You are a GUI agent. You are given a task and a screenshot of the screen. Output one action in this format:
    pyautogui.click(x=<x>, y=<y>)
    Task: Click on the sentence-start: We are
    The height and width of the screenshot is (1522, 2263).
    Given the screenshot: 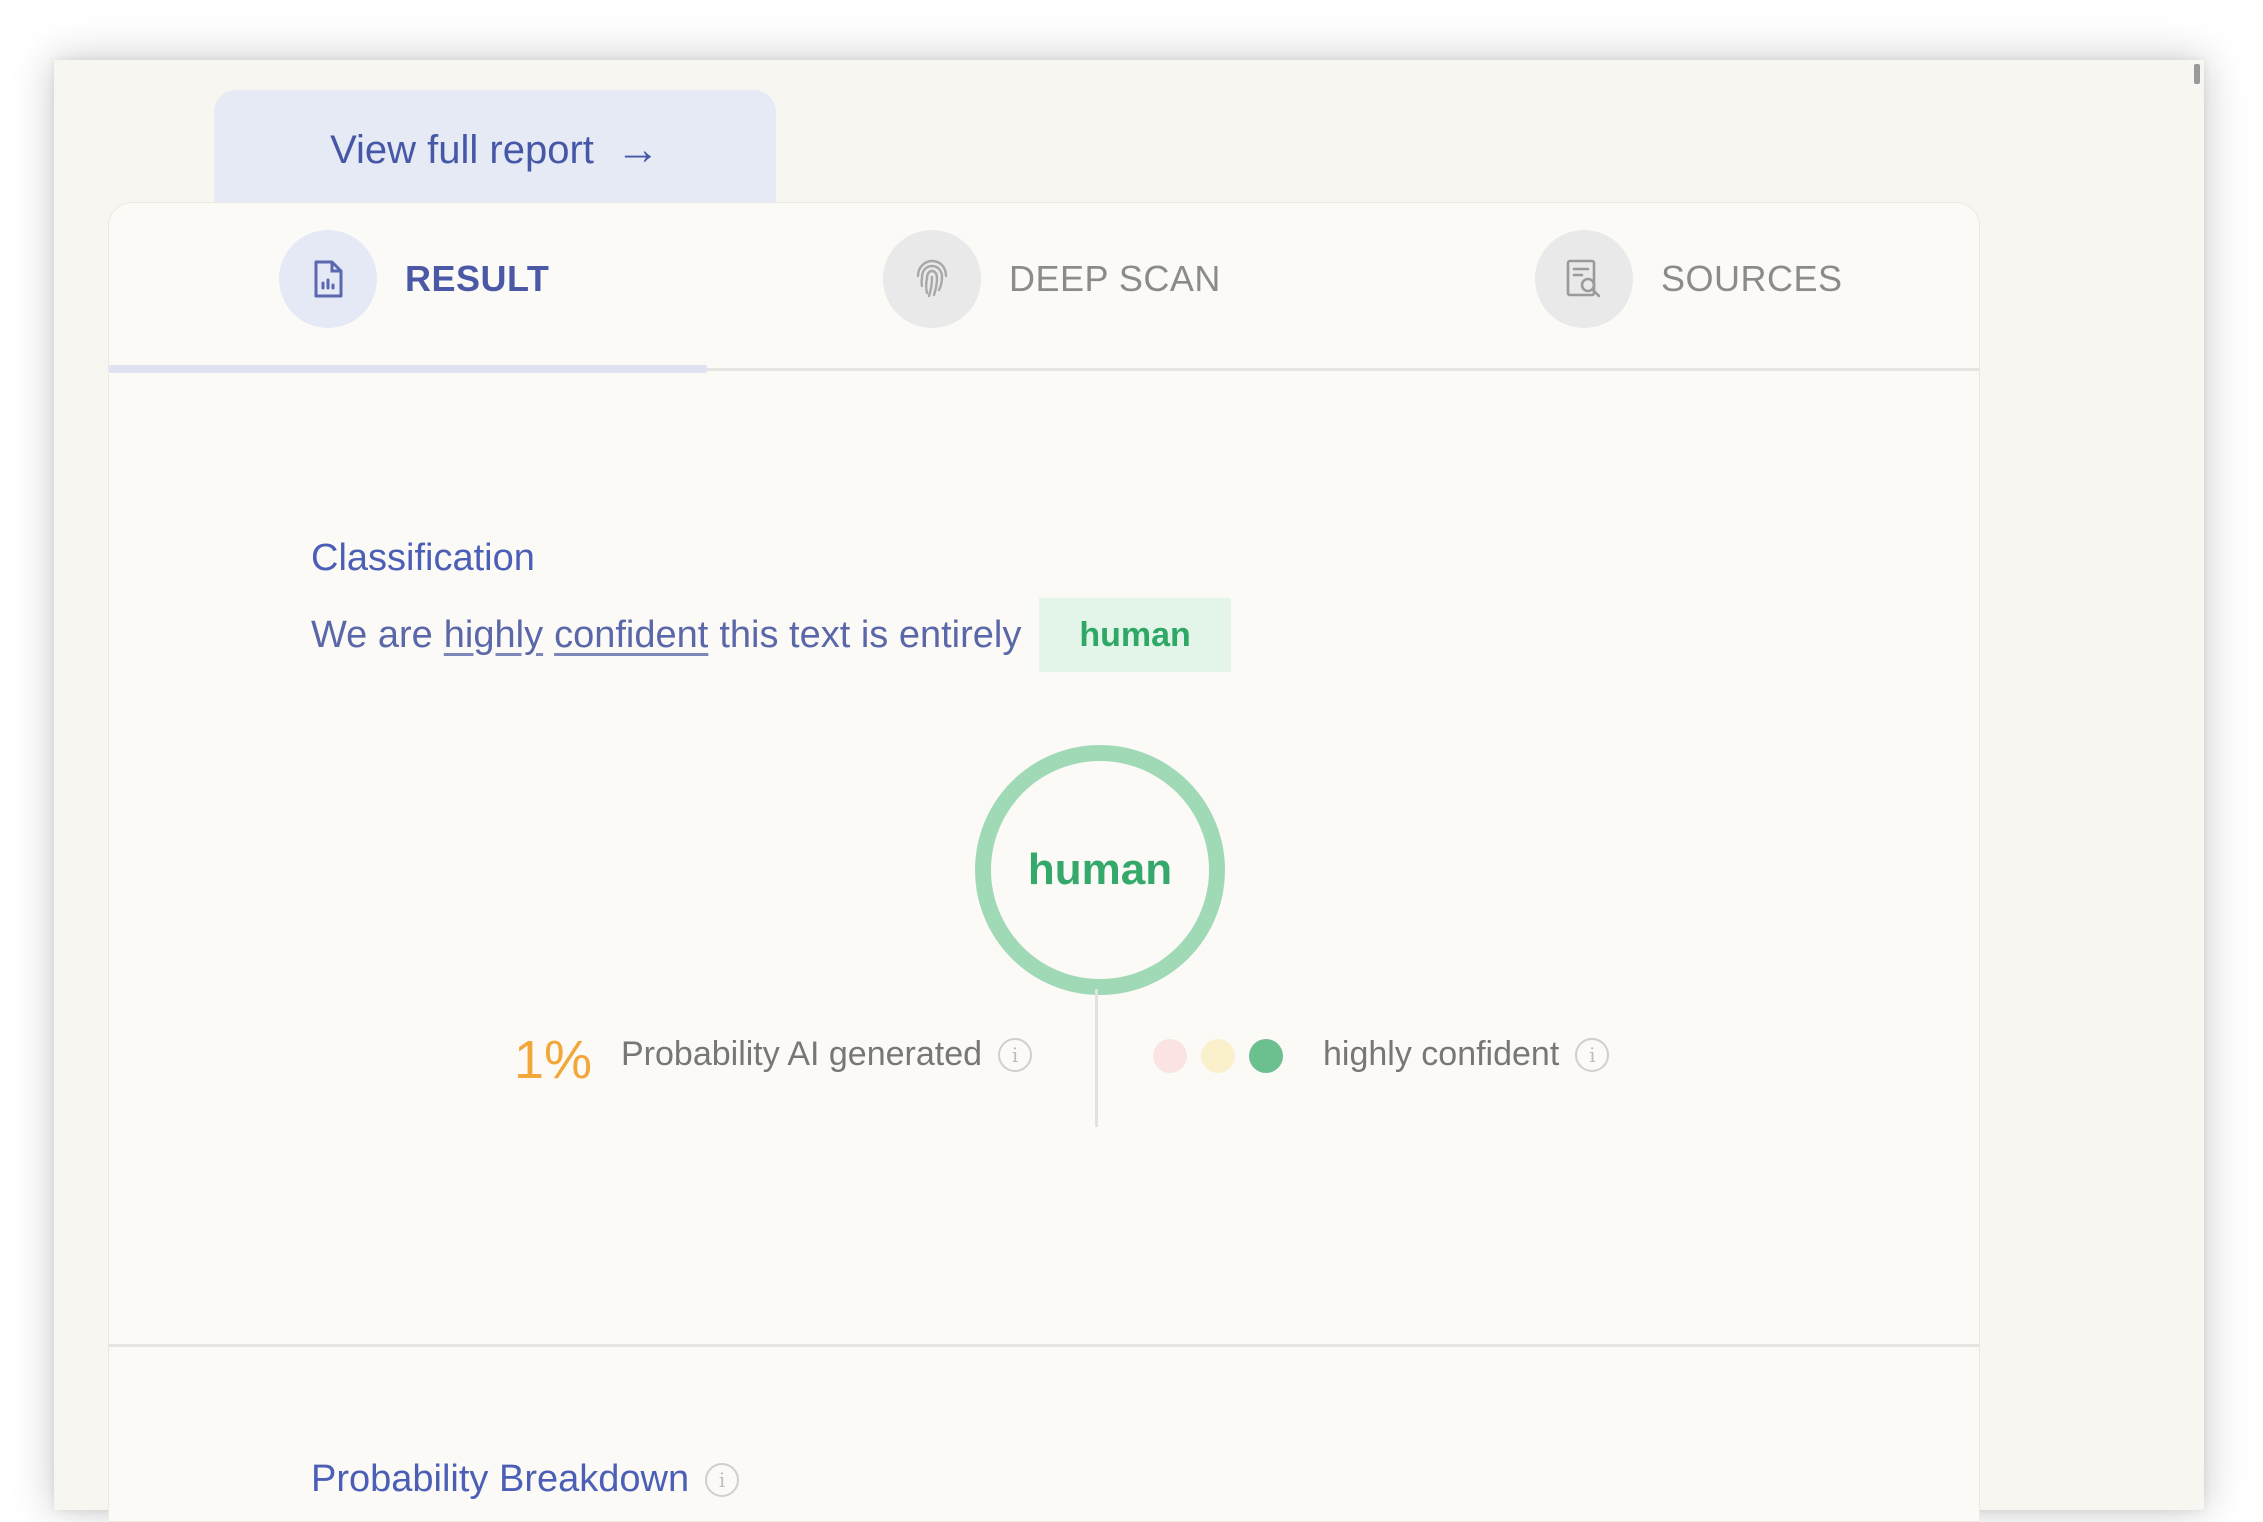 What is the action you would take?
    pyautogui.click(x=372, y=634)
    